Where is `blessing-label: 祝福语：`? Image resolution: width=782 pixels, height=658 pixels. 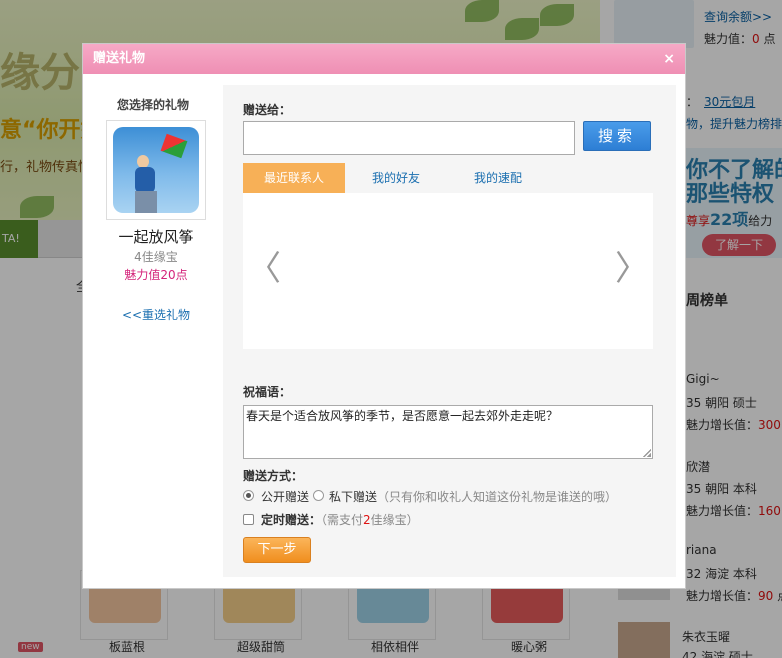
blessing-label: 祝福语： is located at coordinates (267, 392).